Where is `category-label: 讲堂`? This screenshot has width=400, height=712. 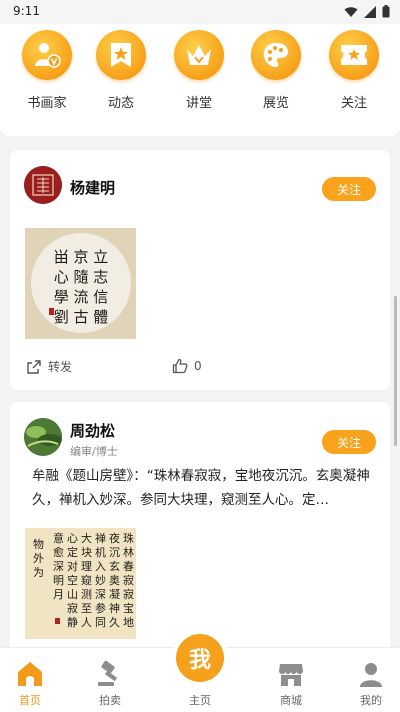 category-label: 讲堂 is located at coordinates (198, 103).